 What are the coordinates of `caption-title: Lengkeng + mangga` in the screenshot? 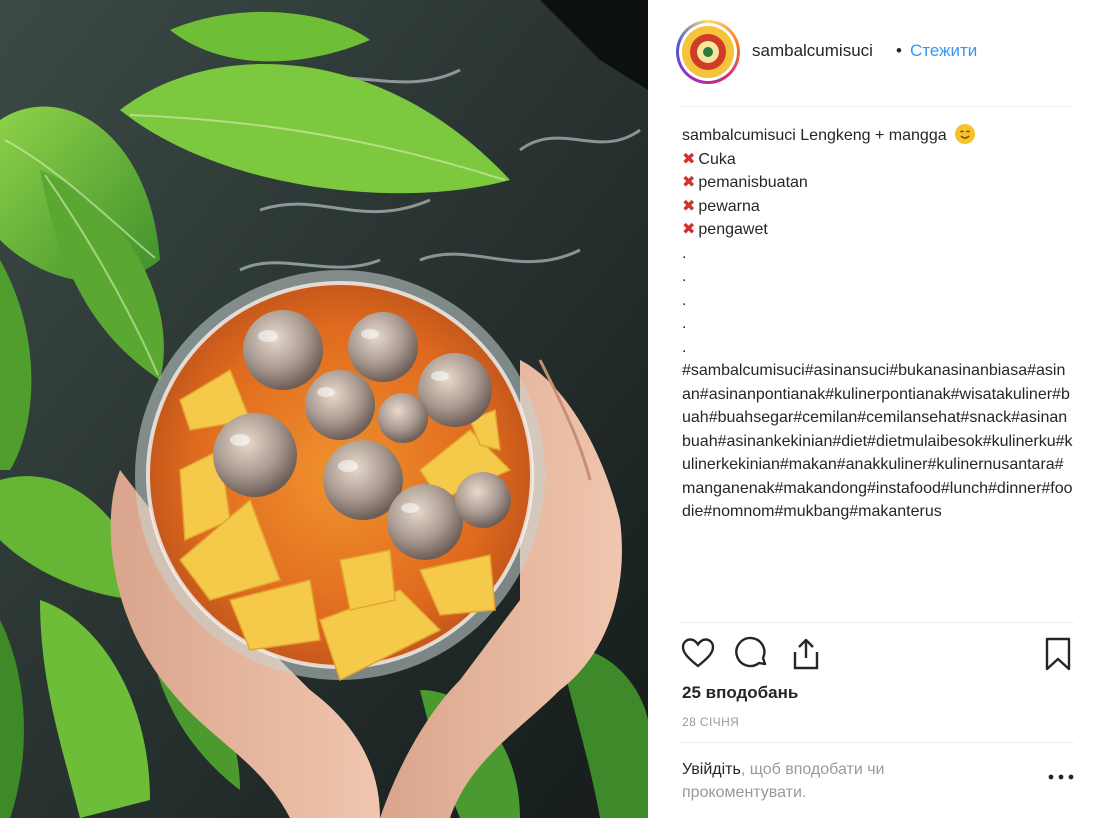 It's located at (873, 135).